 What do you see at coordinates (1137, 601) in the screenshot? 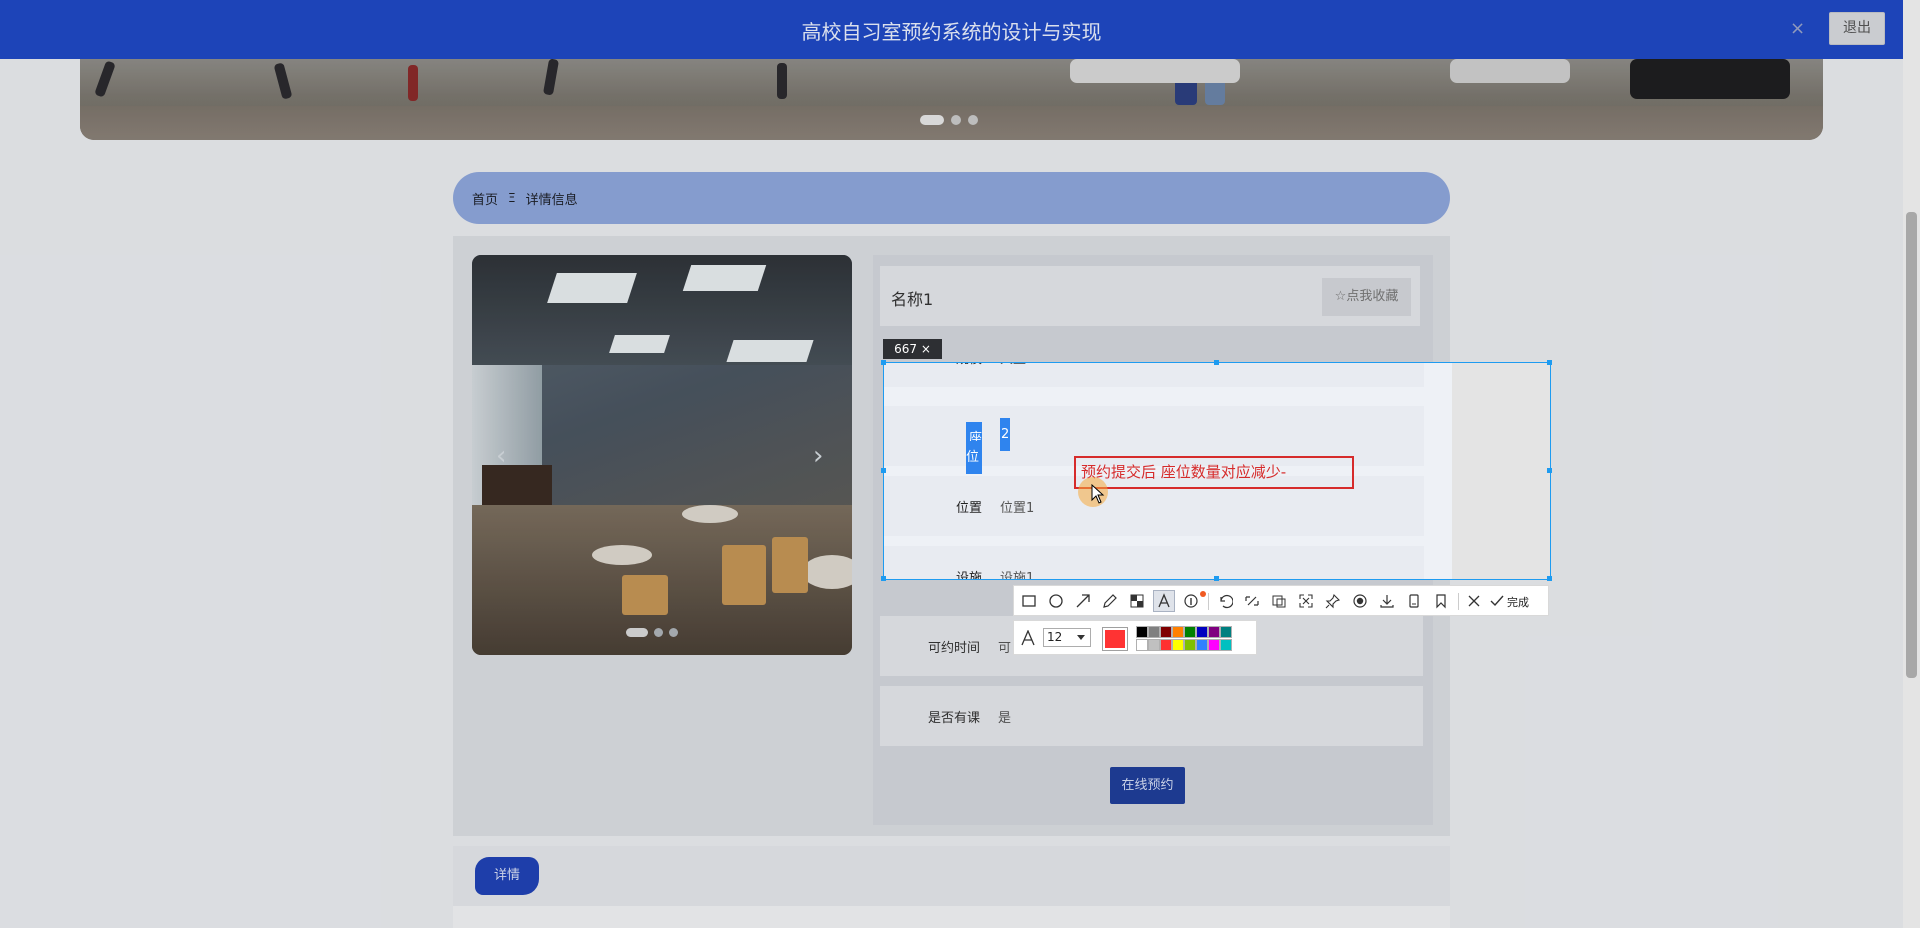
I see `mosaic-icon` at bounding box center [1137, 601].